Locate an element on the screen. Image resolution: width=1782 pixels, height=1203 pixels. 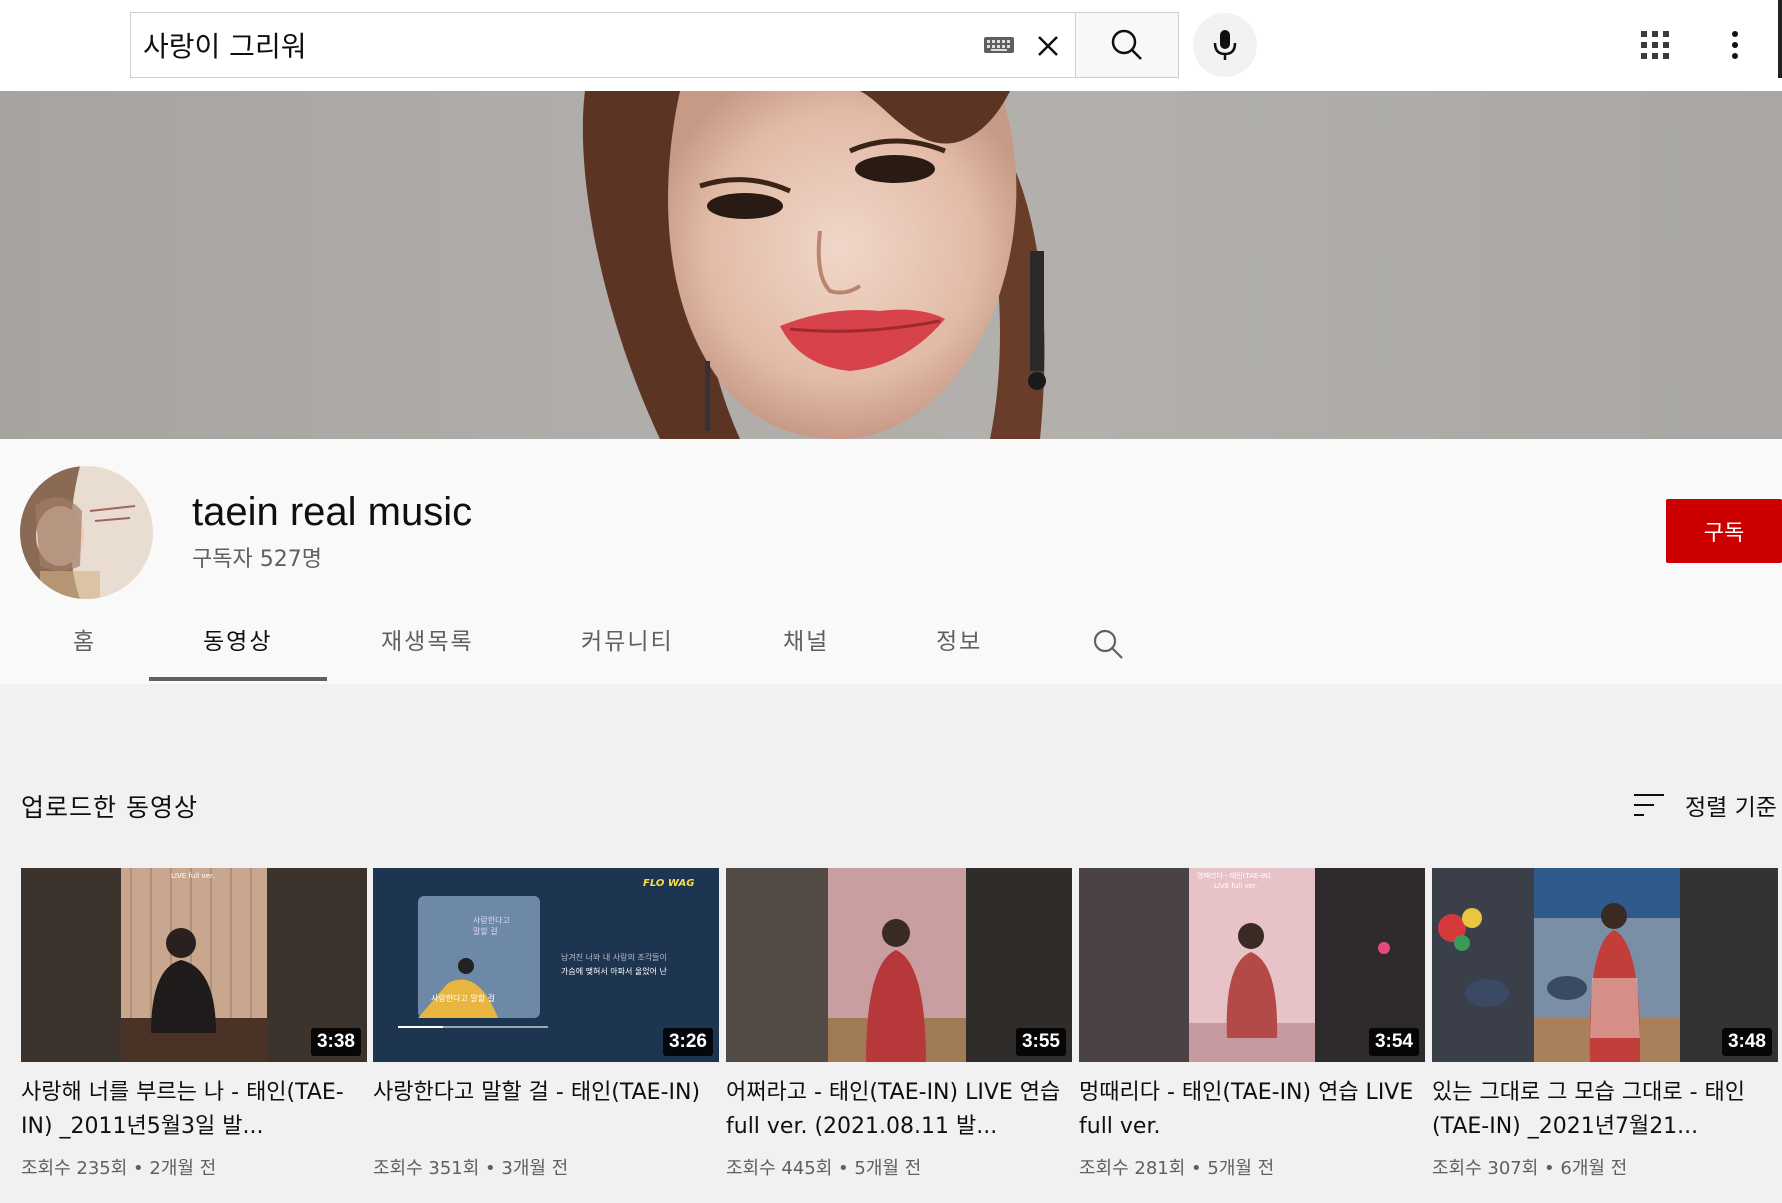
search-box is located at coordinates (603, 45).